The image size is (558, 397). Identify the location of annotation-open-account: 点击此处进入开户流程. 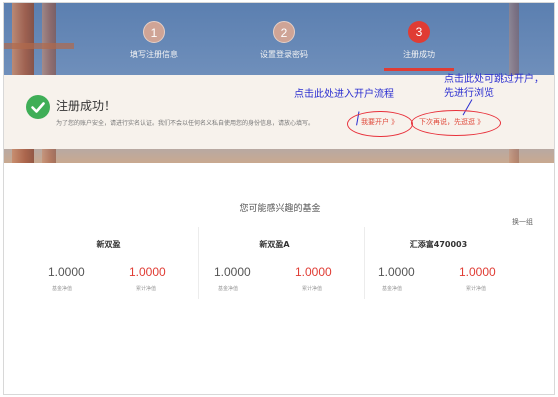
(344, 94).